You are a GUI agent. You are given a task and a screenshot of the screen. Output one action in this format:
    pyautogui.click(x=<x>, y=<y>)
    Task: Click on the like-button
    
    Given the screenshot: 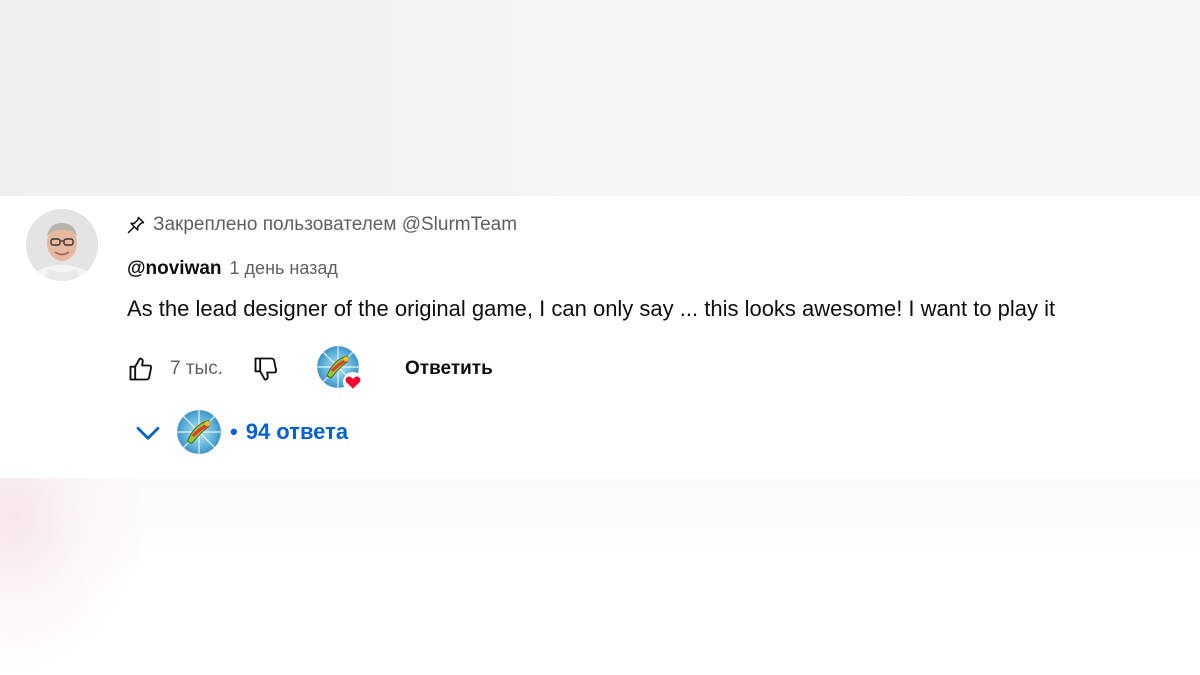 What is the action you would take?
    pyautogui.click(x=141, y=369)
    